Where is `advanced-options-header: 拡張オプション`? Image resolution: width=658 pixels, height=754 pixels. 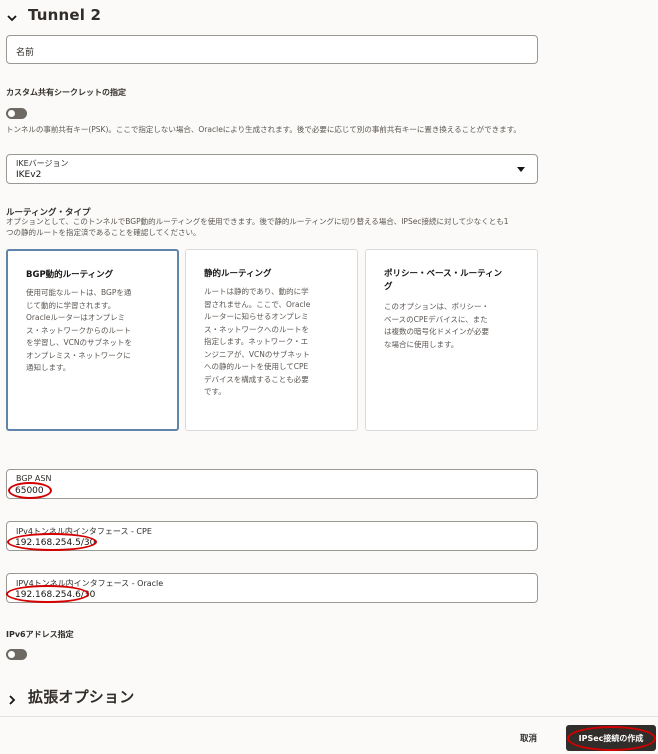 advanced-options-header: 拡張オプション is located at coordinates (70, 696).